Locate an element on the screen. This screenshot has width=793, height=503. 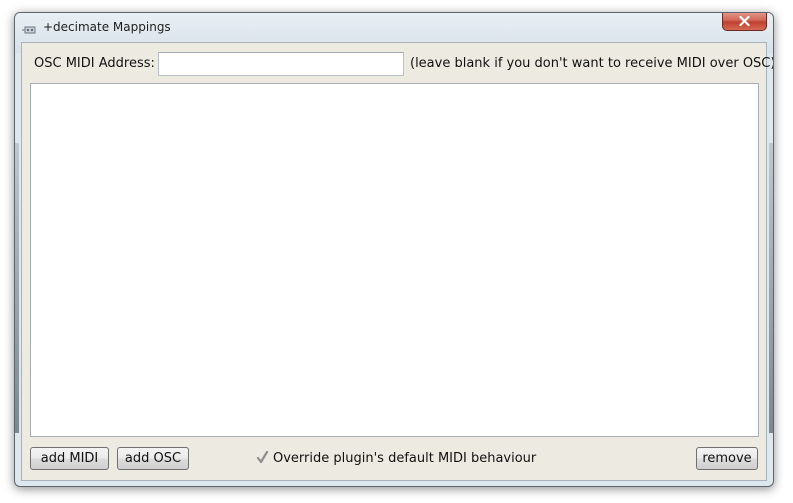
close-icon is located at coordinates (744, 21).